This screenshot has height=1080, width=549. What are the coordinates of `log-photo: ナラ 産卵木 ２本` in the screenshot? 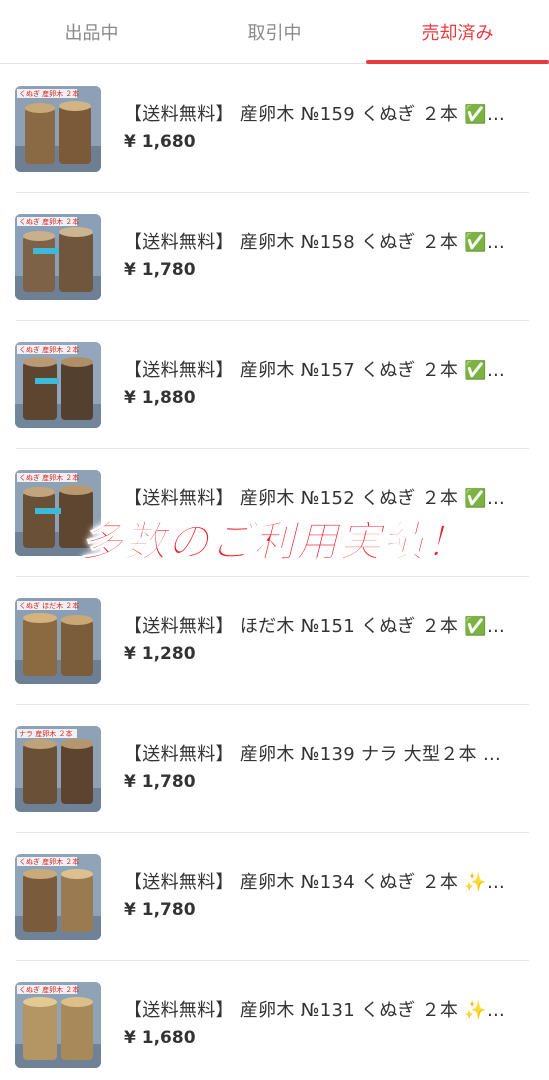 It's located at (58, 769).